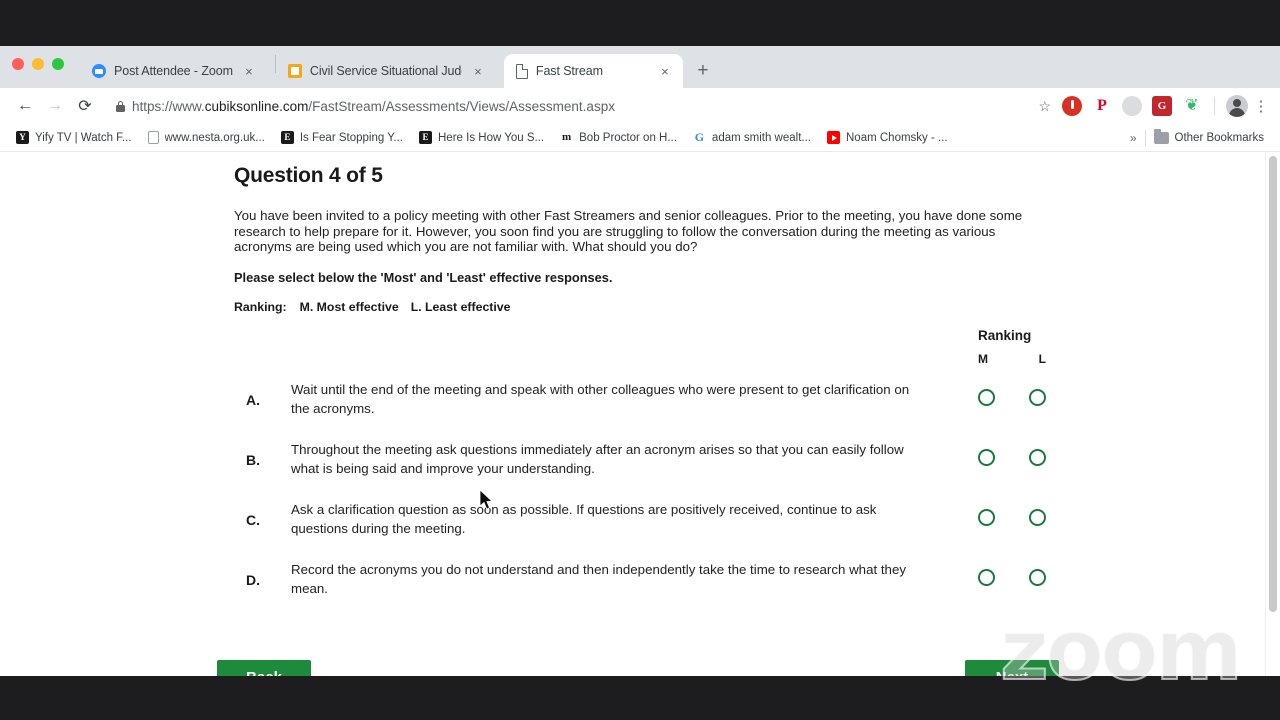 The height and width of the screenshot is (720, 1280). I want to click on tab-title: Fast Stream, so click(569, 71).